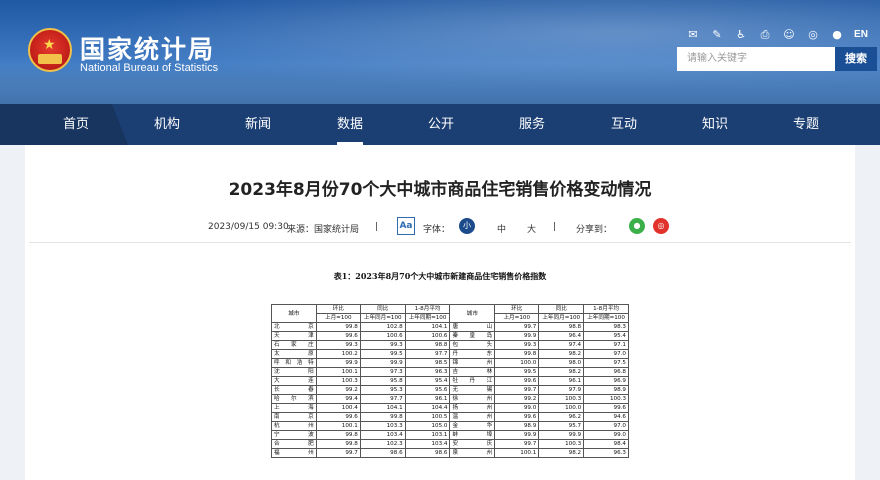 This screenshot has width=880, height=480. What do you see at coordinates (813, 35) in the screenshot?
I see `weibo-icon: ◎` at bounding box center [813, 35].